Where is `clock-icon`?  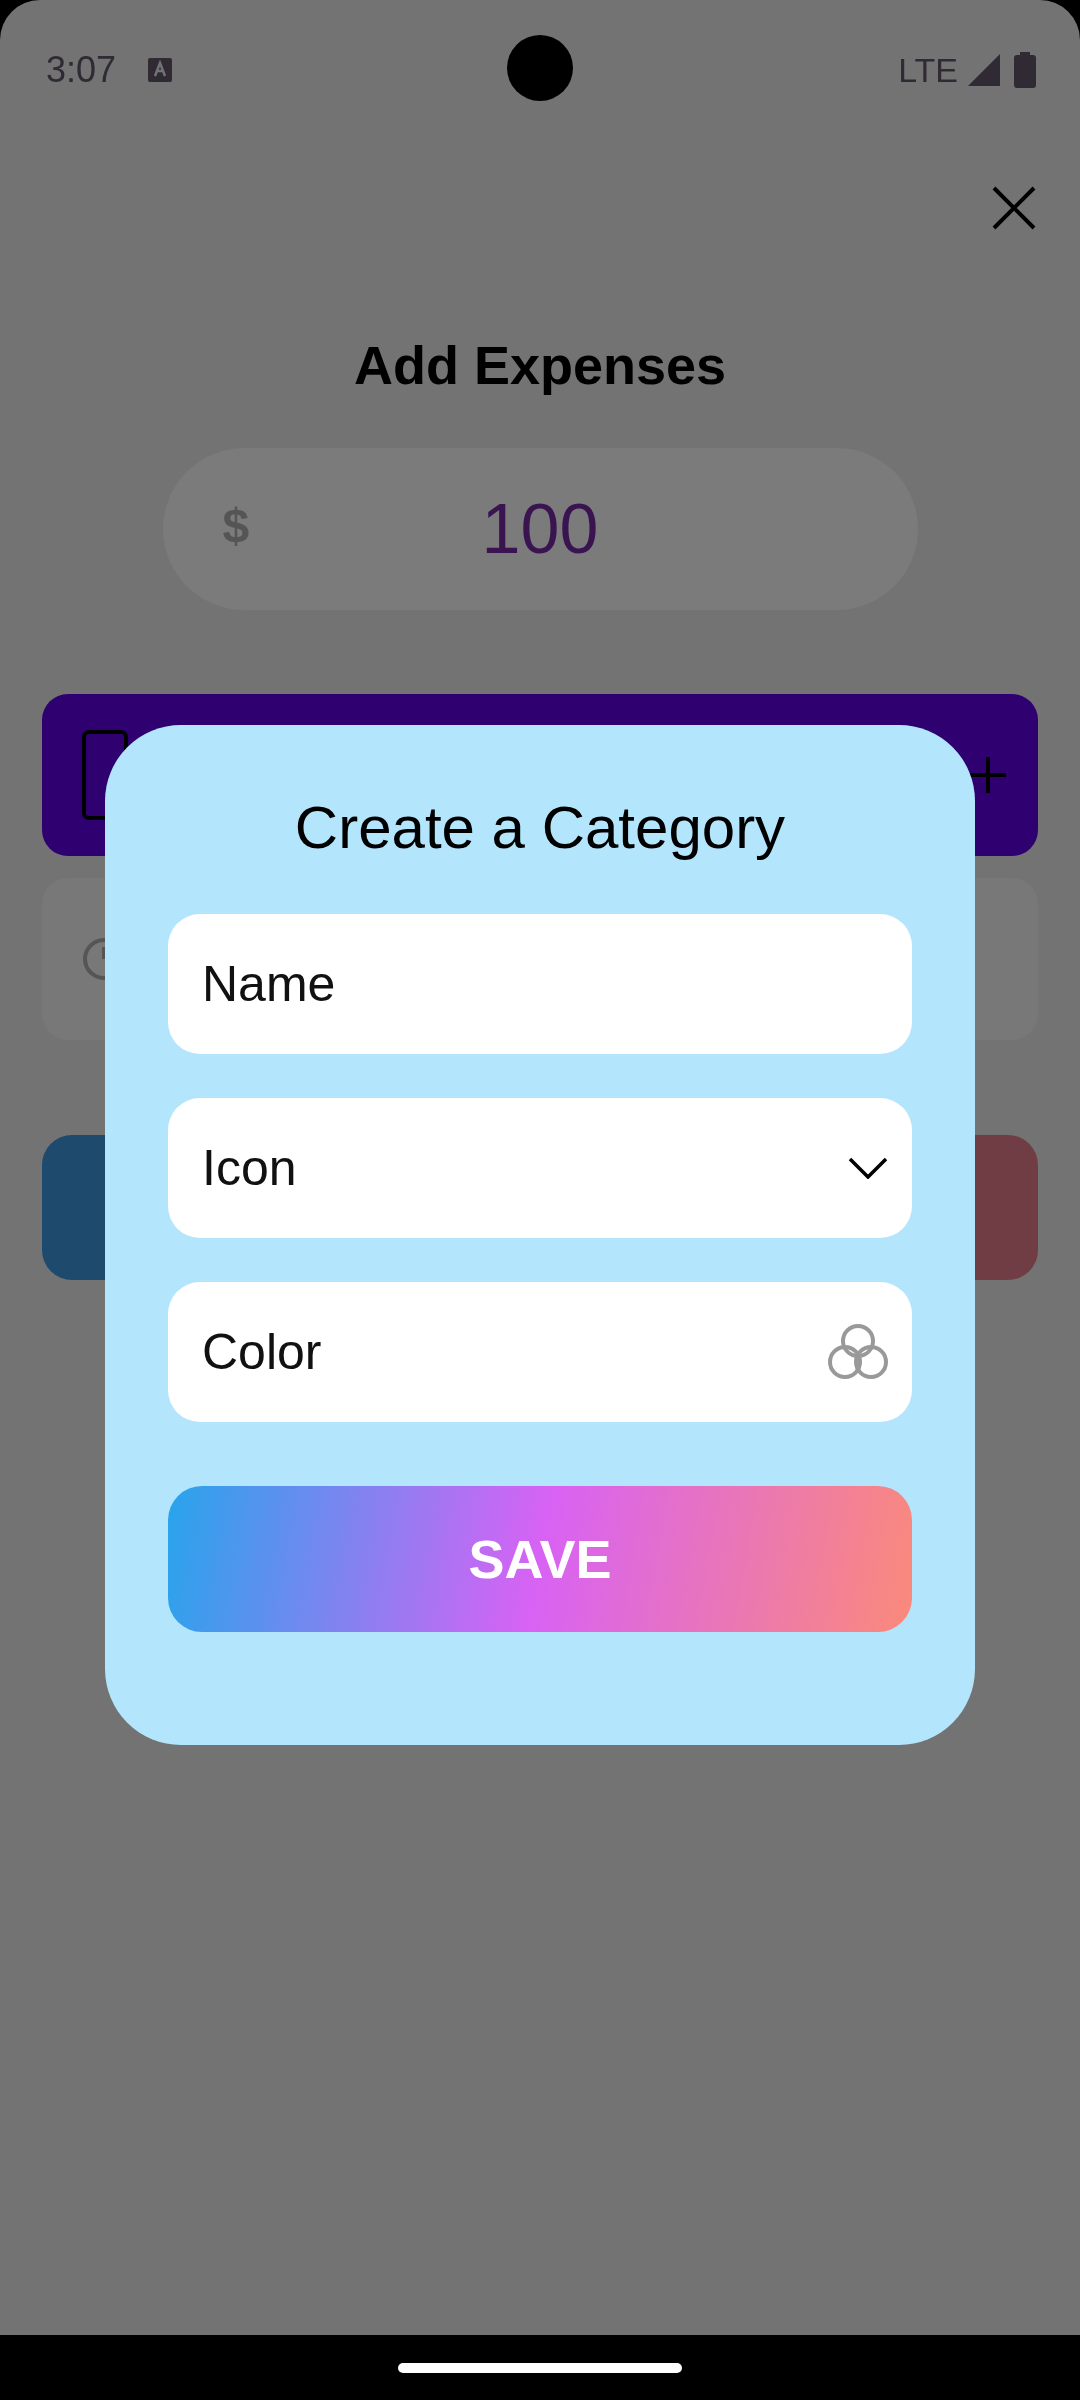 clock-icon is located at coordinates (94, 959).